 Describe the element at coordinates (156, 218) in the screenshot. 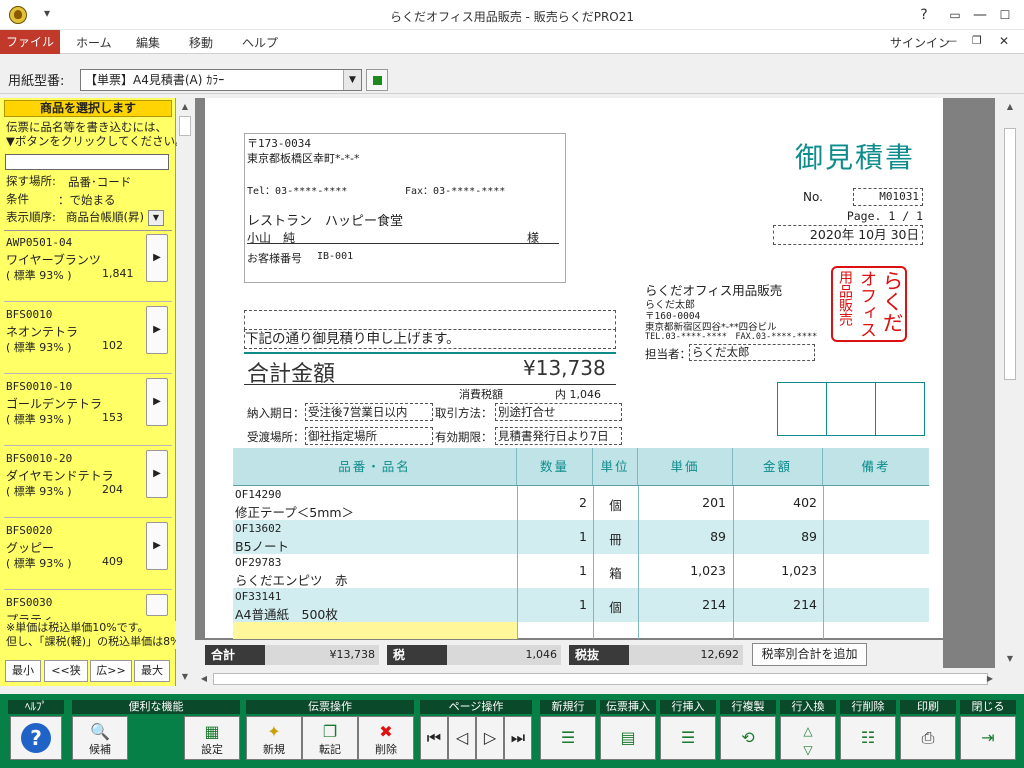

I see `order-dropdown-icon: ▼` at that location.